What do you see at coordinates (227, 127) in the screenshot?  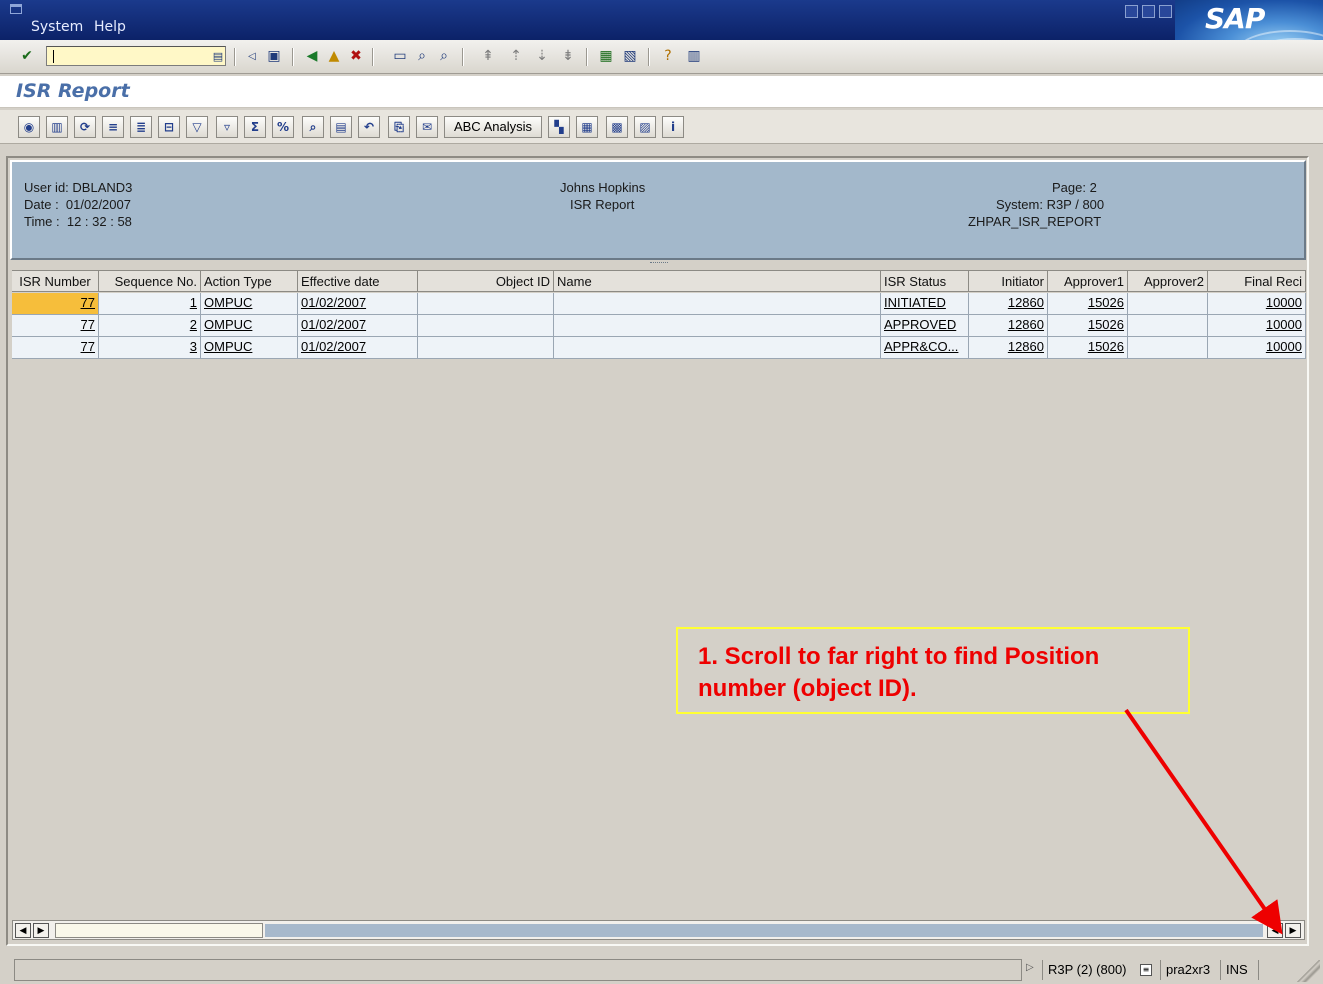 I see `set-filter-icon: ▿` at bounding box center [227, 127].